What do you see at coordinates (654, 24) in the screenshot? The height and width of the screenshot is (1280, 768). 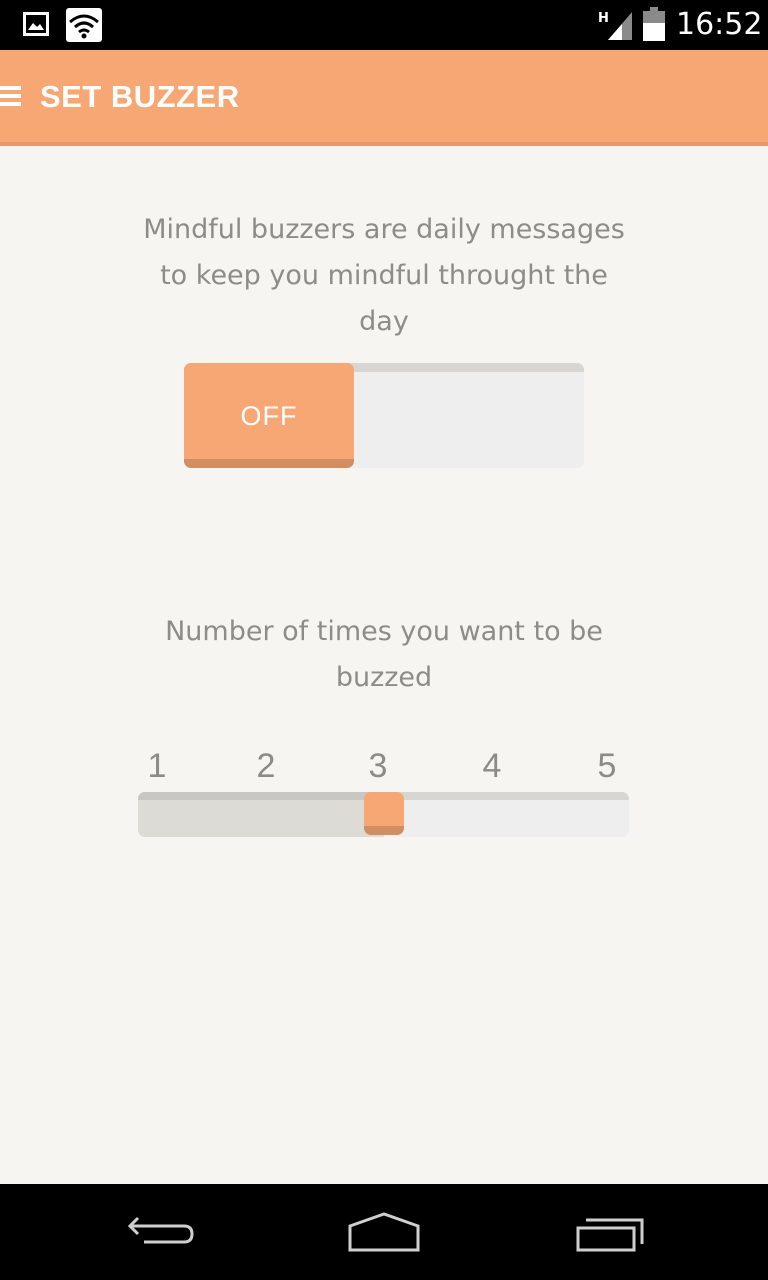 I see `battery-icon` at bounding box center [654, 24].